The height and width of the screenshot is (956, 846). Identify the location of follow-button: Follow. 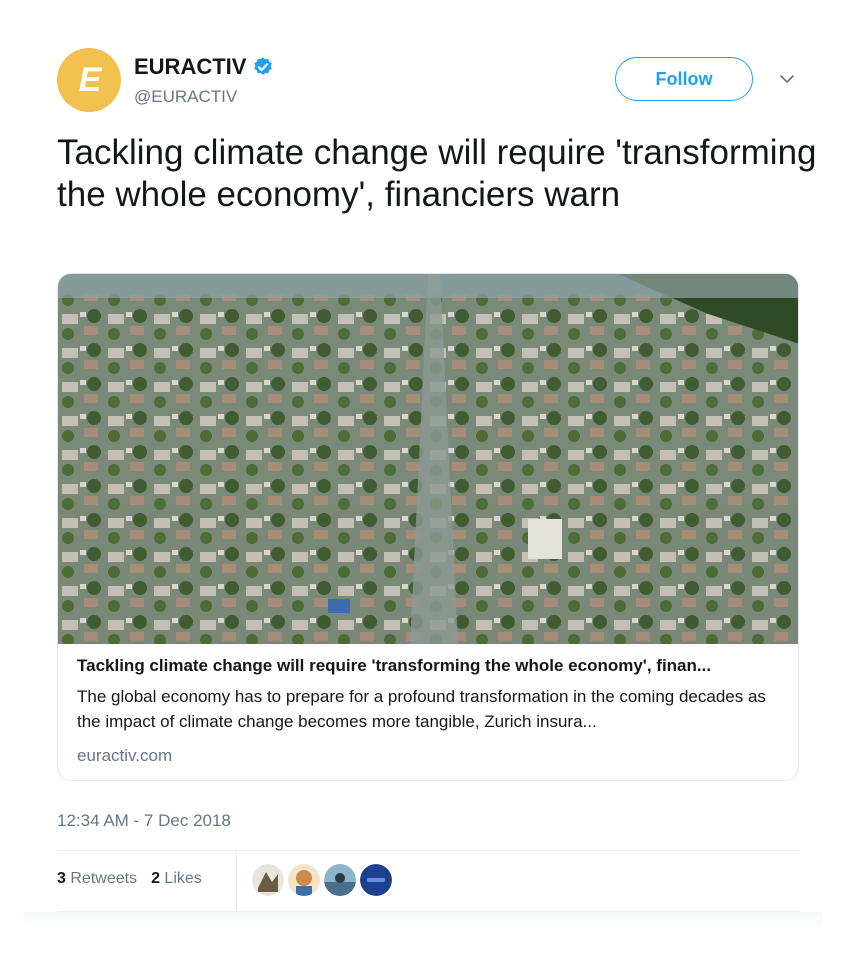
(684, 79).